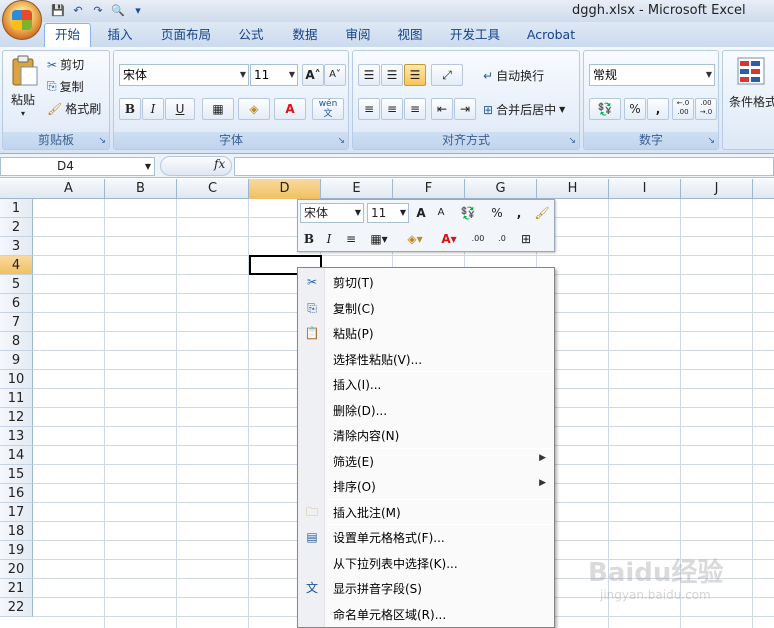  What do you see at coordinates (16, 417) in the screenshot?
I see `row-header-12: 12` at bounding box center [16, 417].